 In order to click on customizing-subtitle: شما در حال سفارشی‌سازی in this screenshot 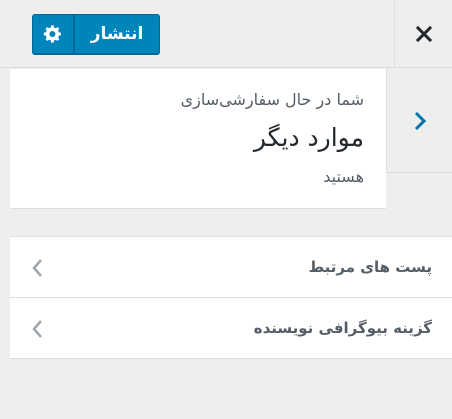, I will do `click(272, 99)`.